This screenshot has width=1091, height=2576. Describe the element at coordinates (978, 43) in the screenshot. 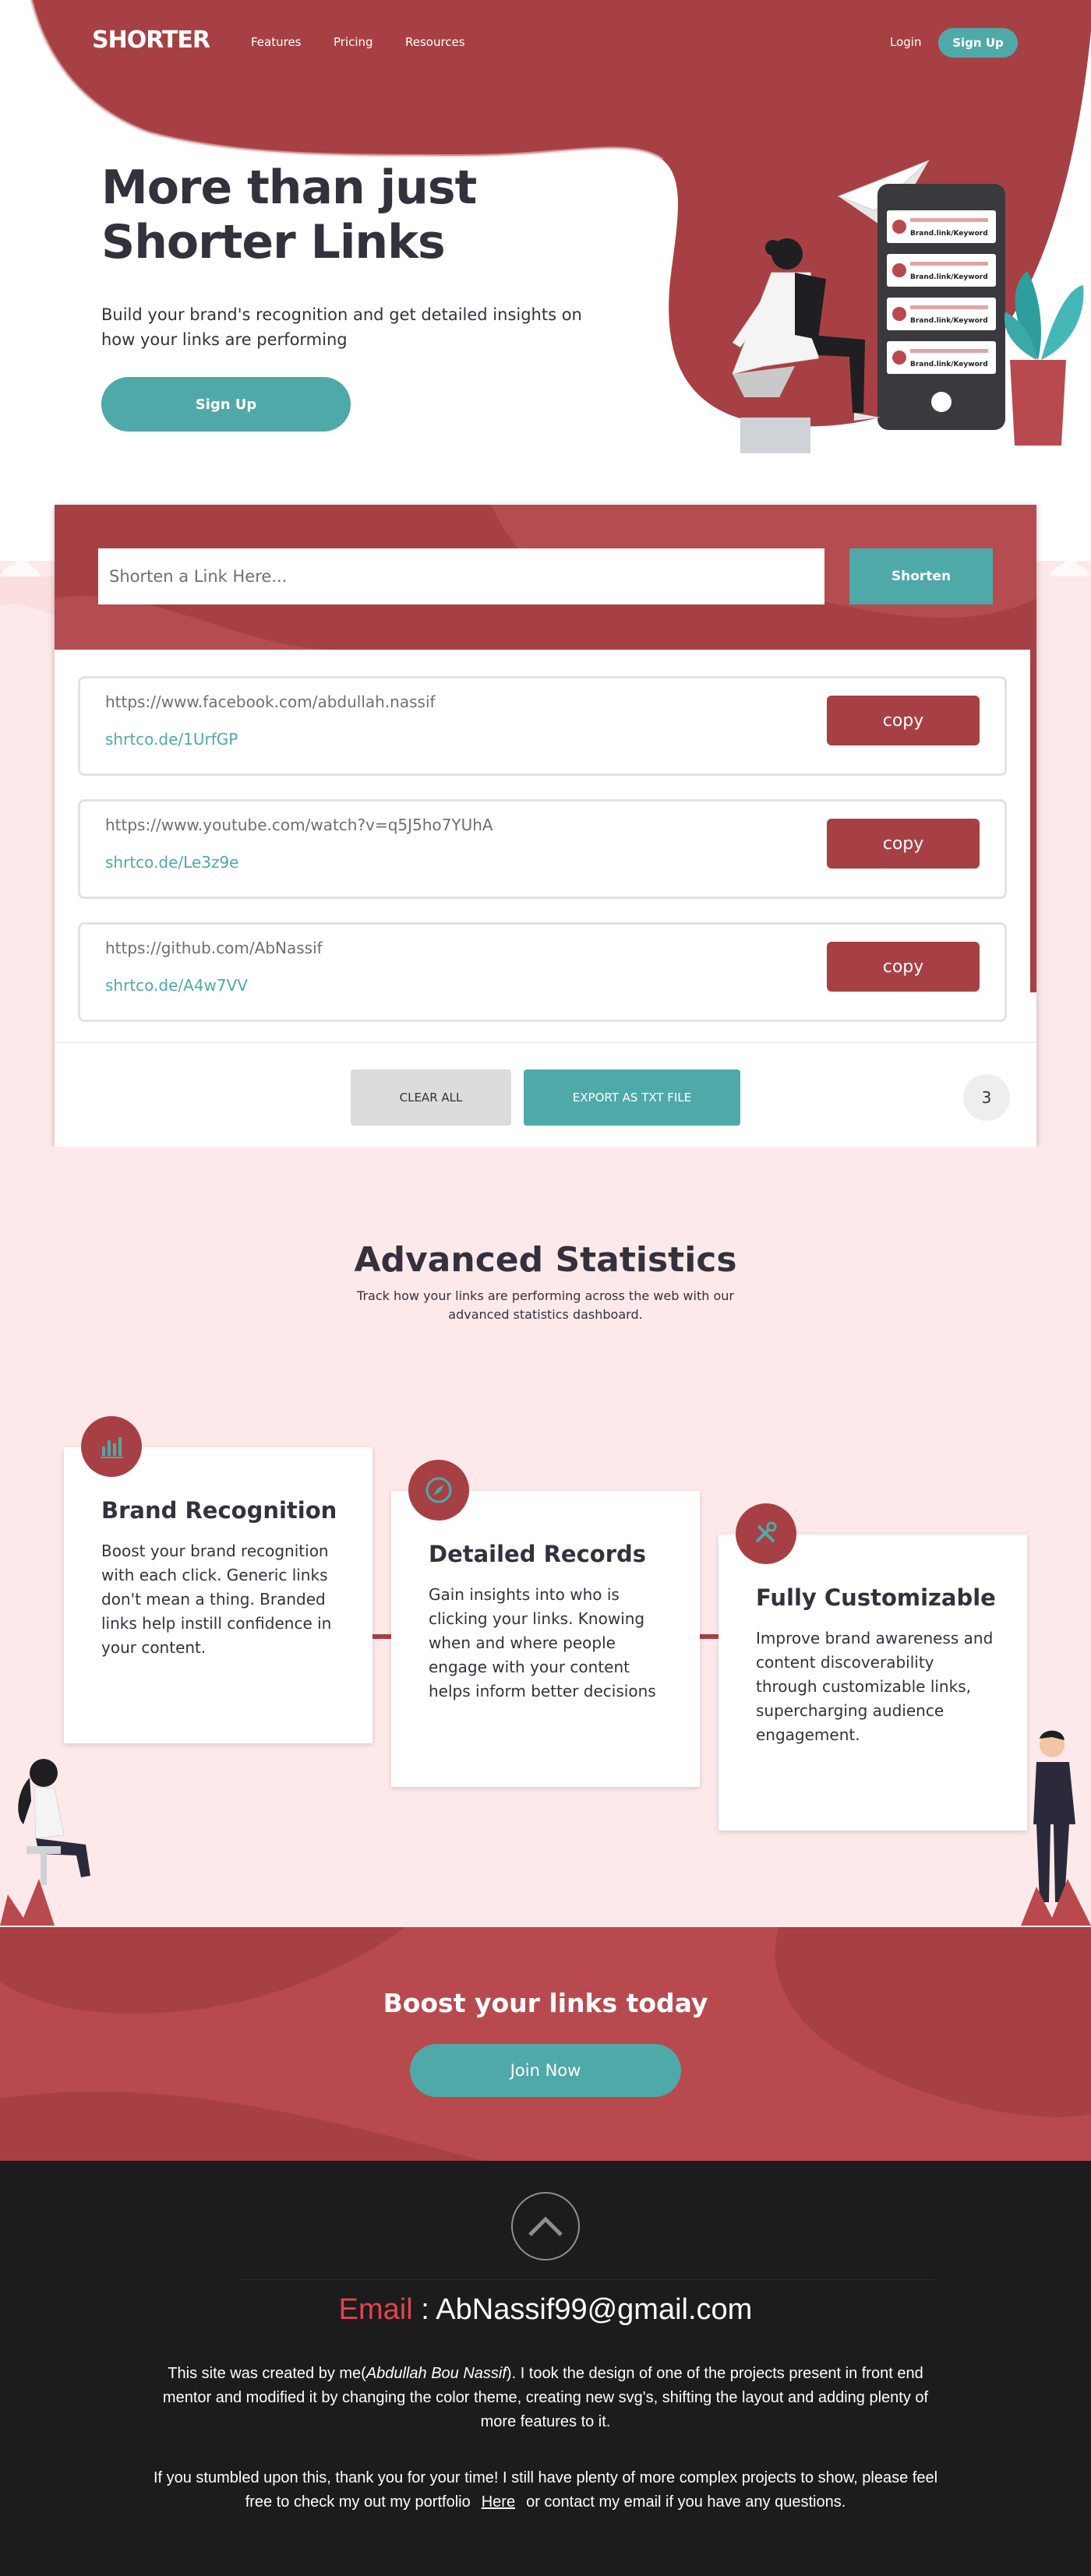

I see `nav-signup-button: Sign Up` at that location.